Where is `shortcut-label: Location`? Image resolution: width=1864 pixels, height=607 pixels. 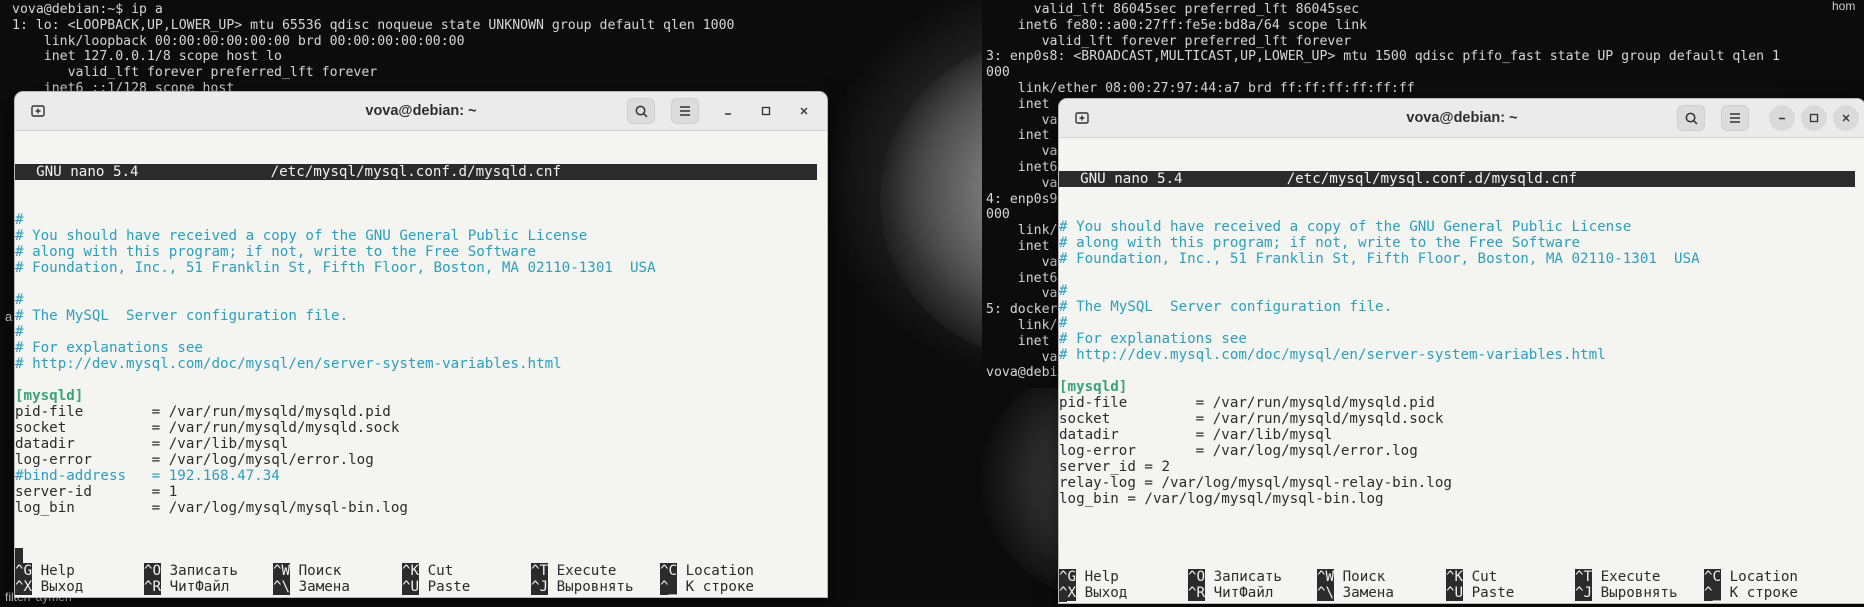
shortcut-label: Location is located at coordinates (715, 571).